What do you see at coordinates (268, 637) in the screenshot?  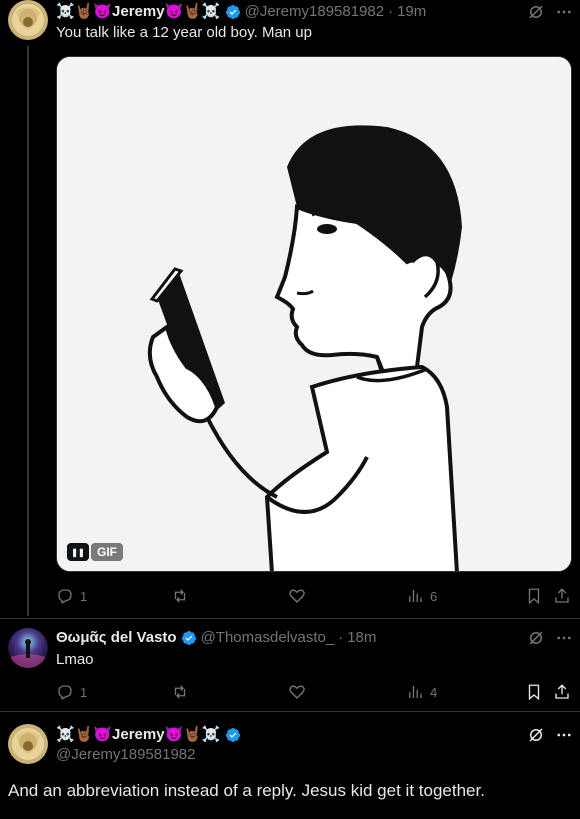 I see `handle: @Thomasdelvasto_` at bounding box center [268, 637].